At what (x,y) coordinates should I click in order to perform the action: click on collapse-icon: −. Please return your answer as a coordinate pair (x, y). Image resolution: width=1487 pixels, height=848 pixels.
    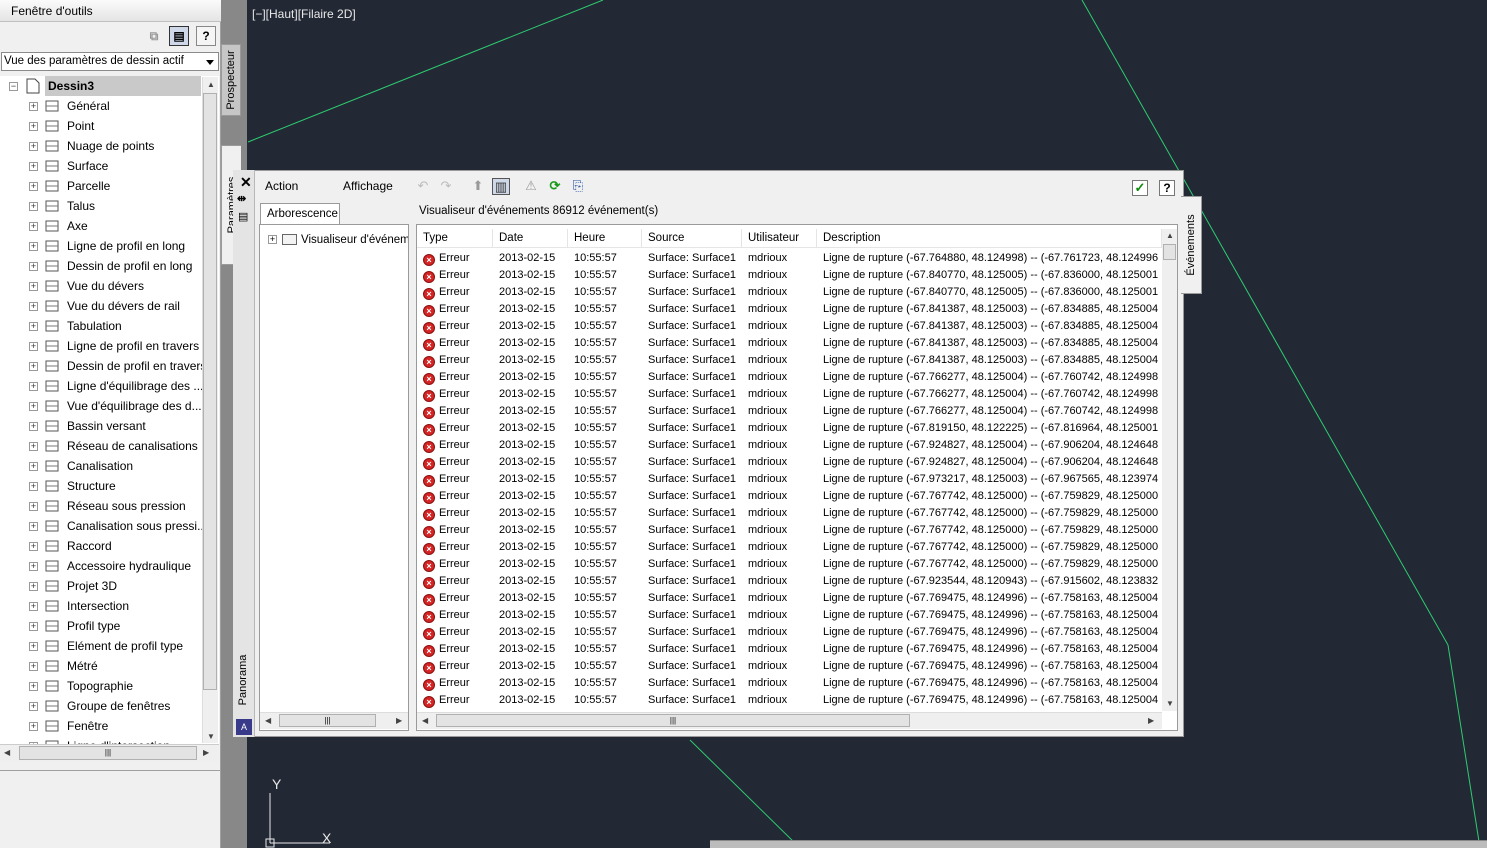
    Looking at the image, I should click on (13, 86).